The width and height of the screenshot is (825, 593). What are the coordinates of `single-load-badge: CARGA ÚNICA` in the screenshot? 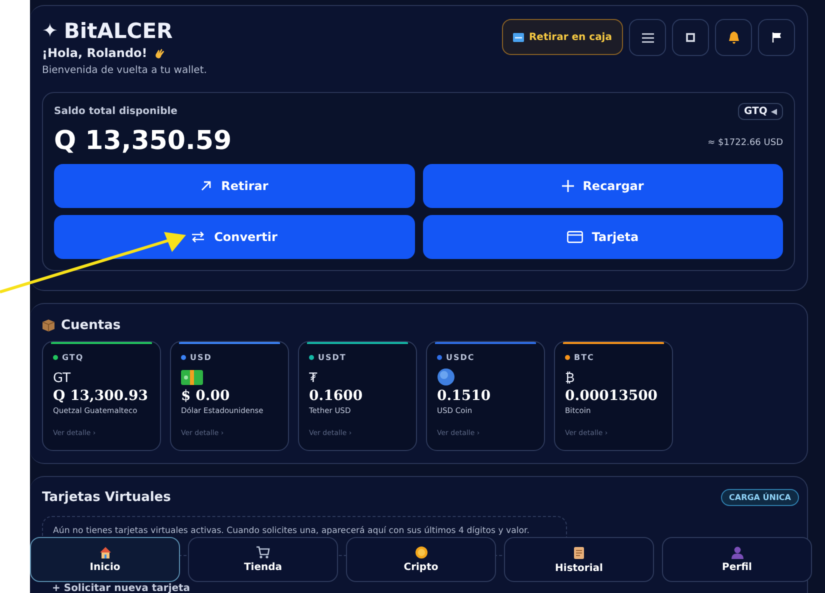 It's located at (760, 497).